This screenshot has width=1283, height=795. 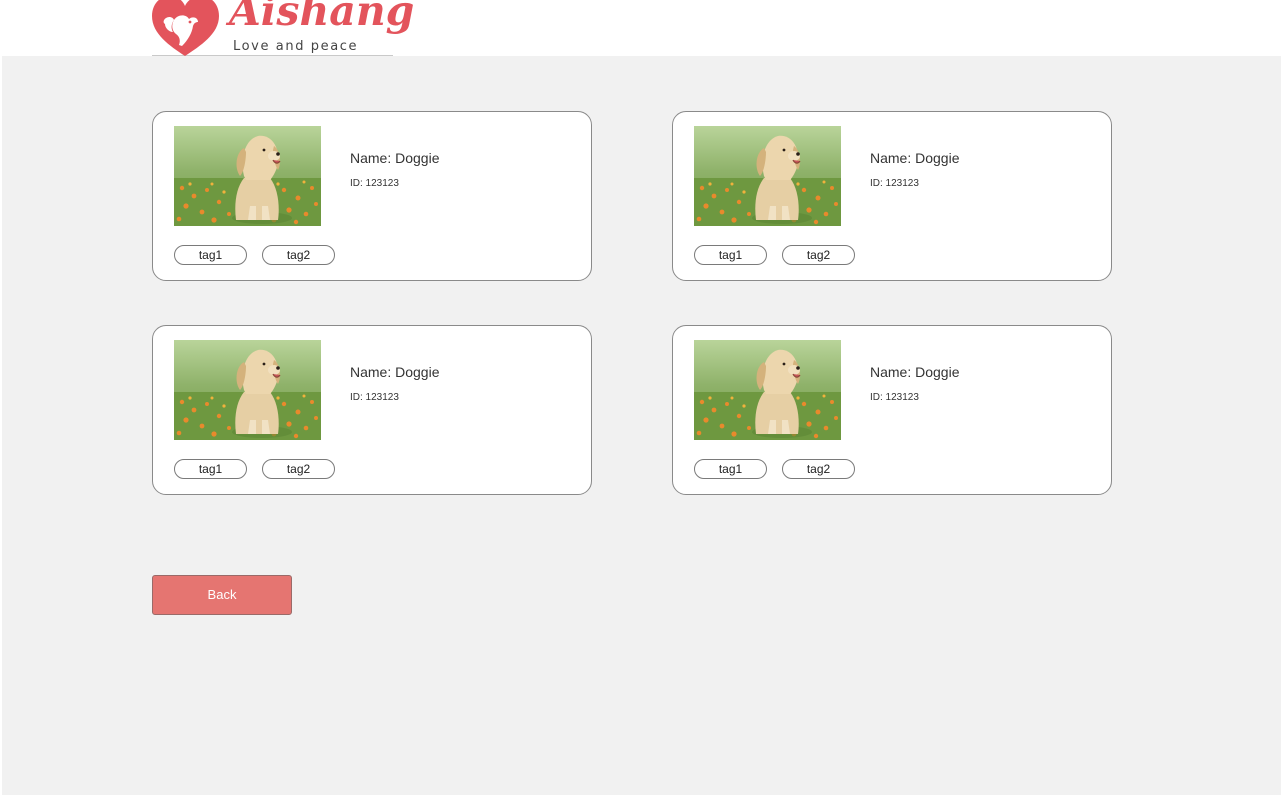 What do you see at coordinates (641, 28) in the screenshot?
I see `header: Aishang Love and peace` at bounding box center [641, 28].